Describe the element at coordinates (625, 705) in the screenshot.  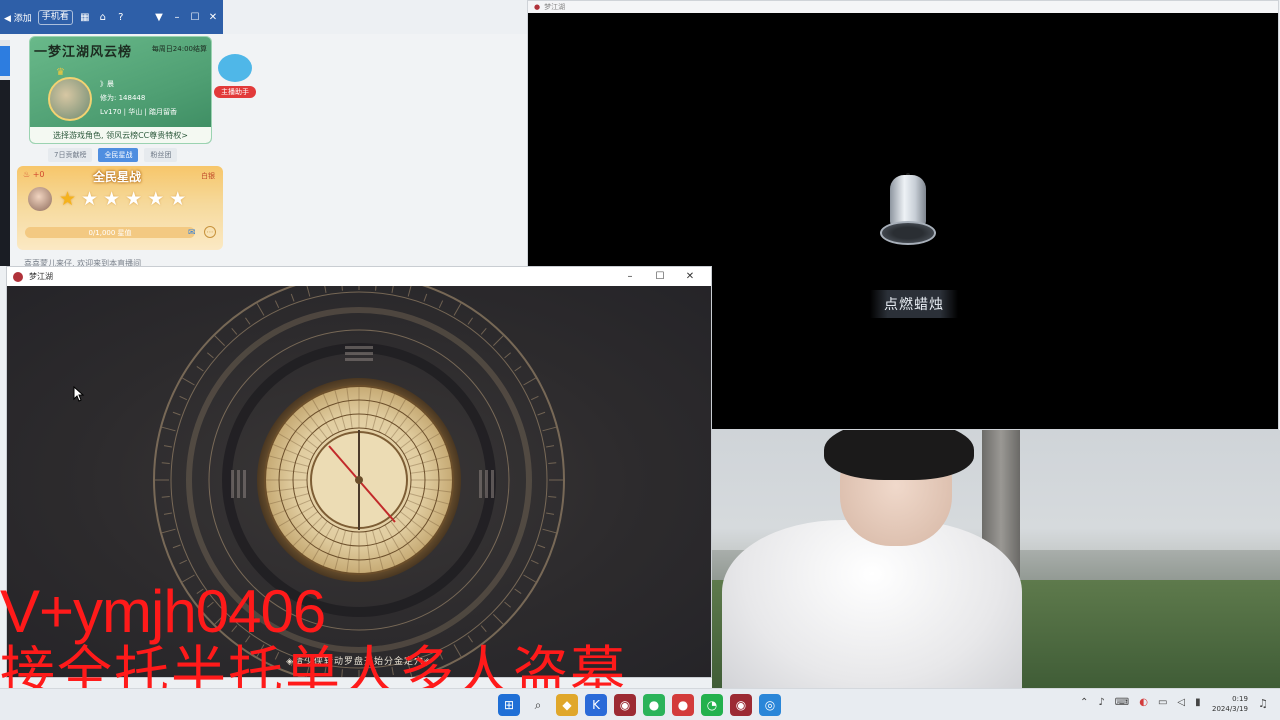
I see `game-icon-1: ◉` at that location.